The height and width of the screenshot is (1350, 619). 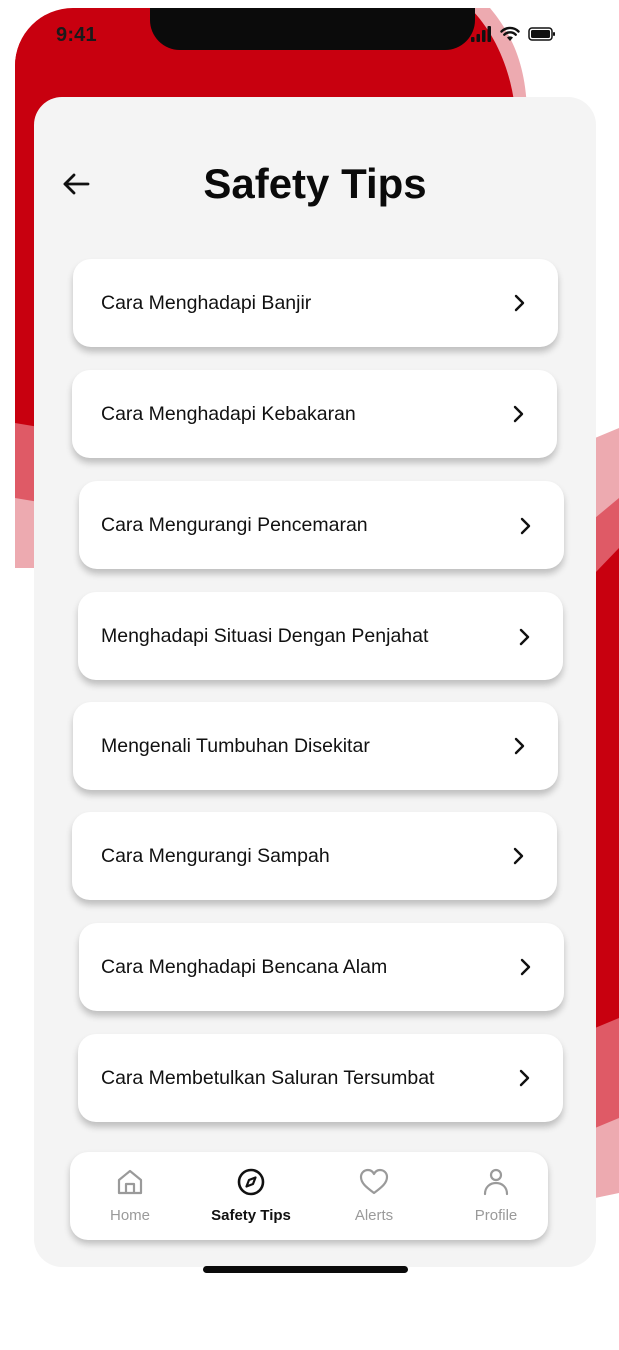 What do you see at coordinates (251, 1215) in the screenshot?
I see `nav-label-safety-tips: Safety Tips` at bounding box center [251, 1215].